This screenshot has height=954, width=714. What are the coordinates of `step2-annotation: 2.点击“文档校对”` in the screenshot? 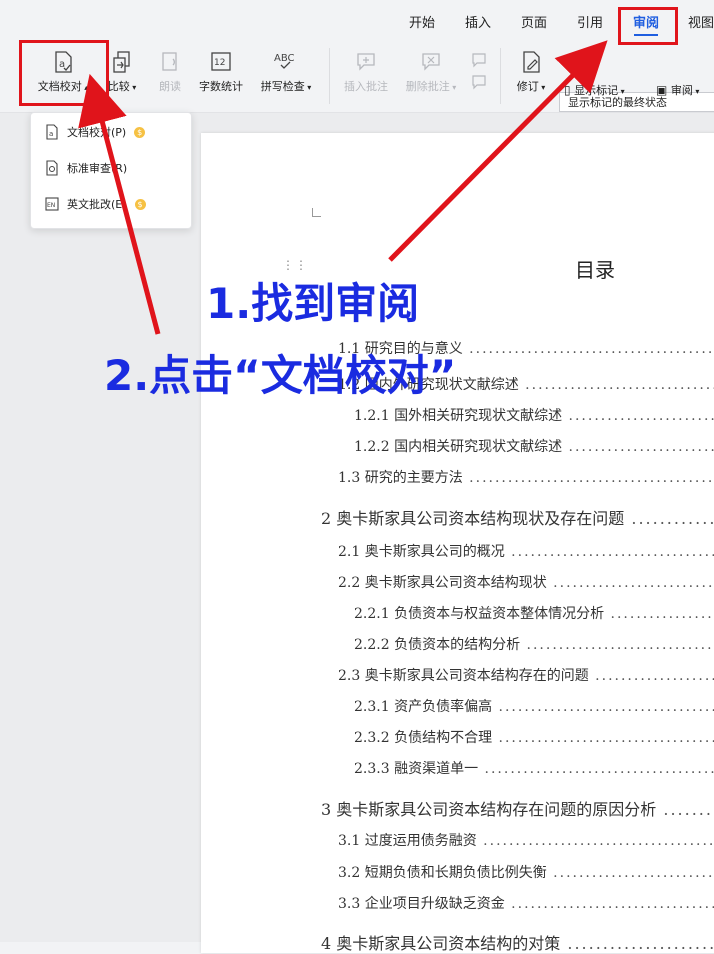 It's located at (280, 375).